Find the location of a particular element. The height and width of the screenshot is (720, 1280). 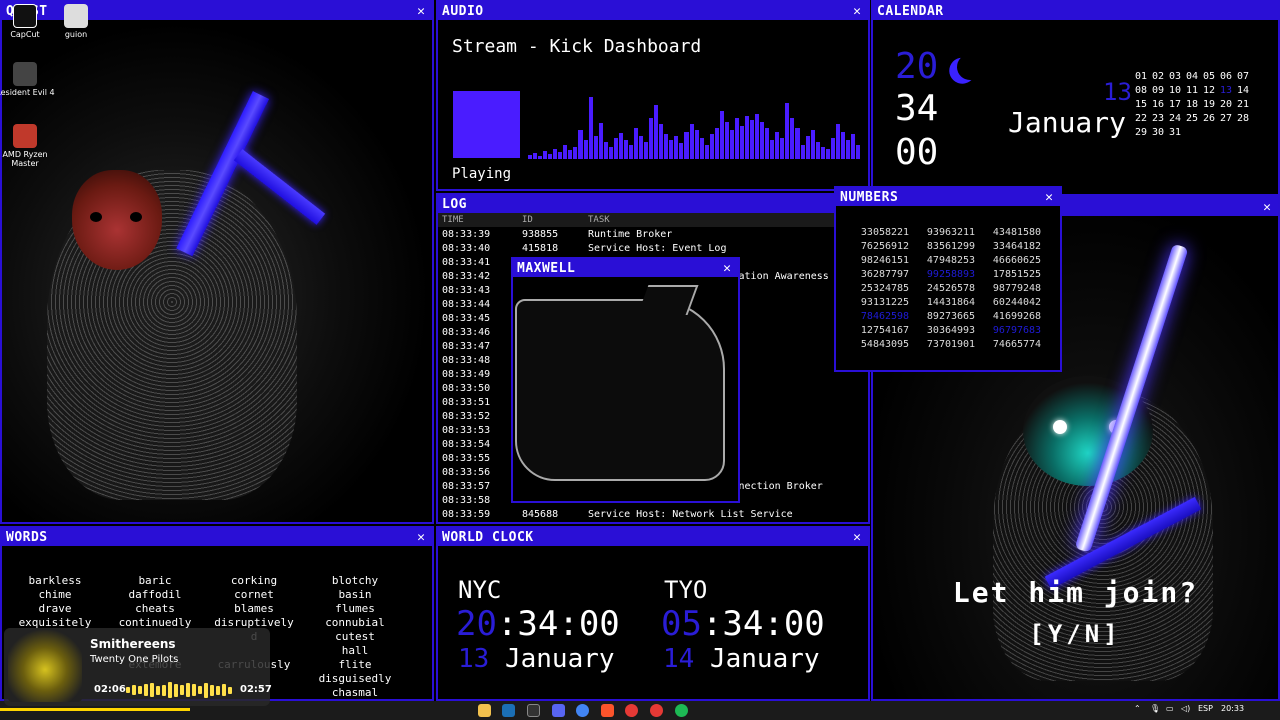

spotify-icon is located at coordinates (681, 710).